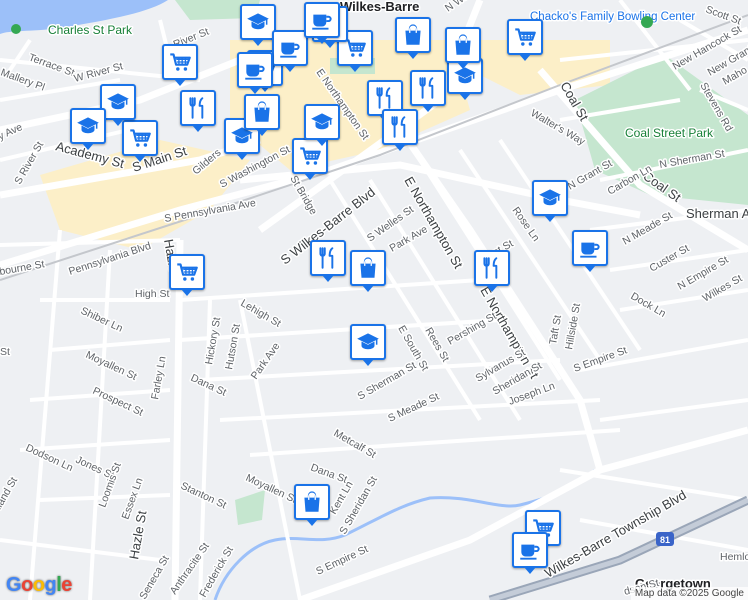  I want to click on route-81-label: 81, so click(665, 540).